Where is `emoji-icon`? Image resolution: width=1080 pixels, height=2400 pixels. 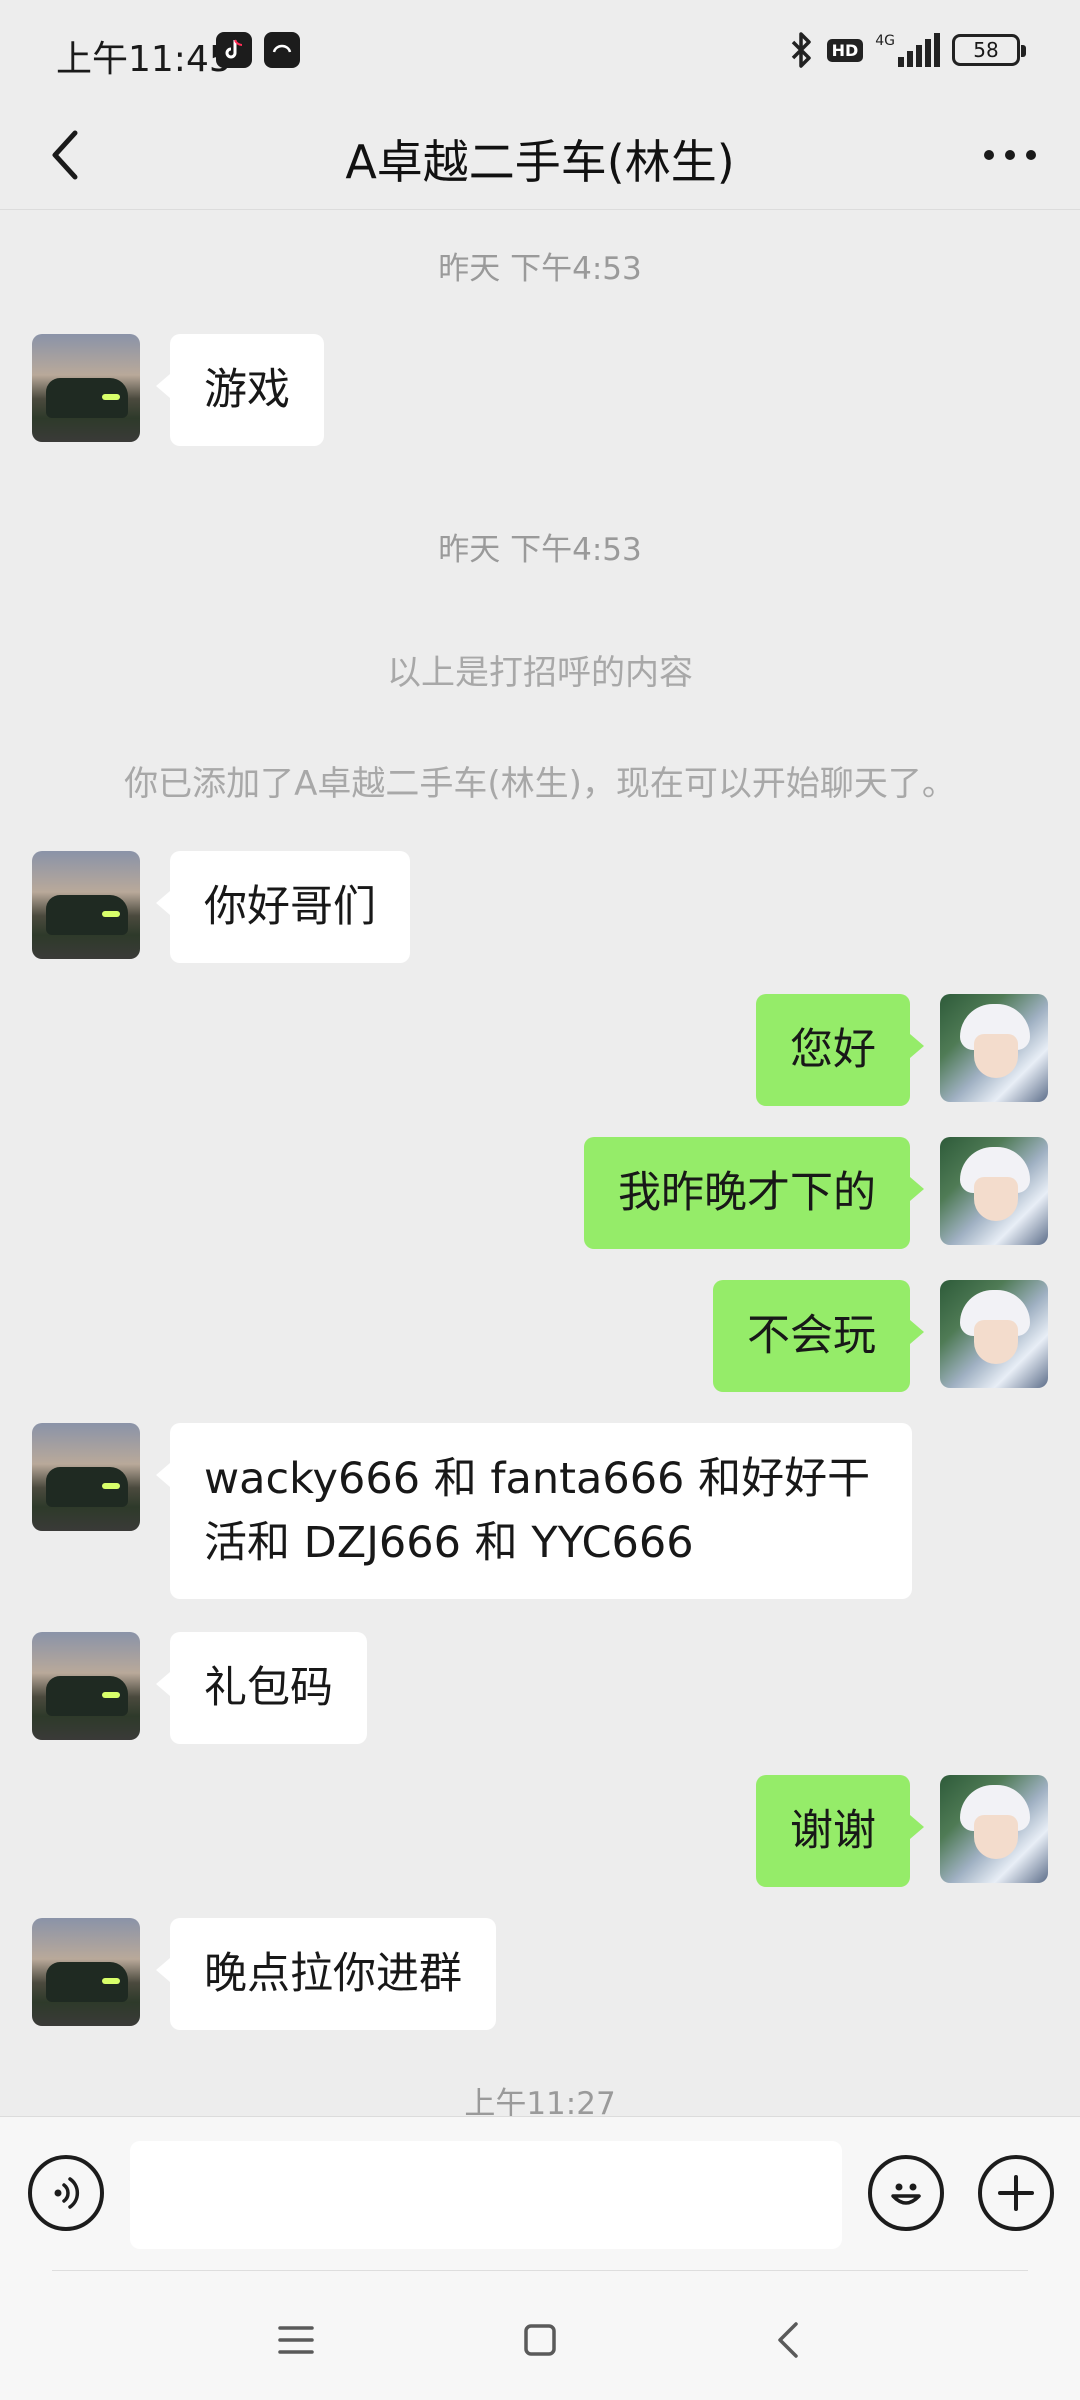 emoji-icon is located at coordinates (906, 2194).